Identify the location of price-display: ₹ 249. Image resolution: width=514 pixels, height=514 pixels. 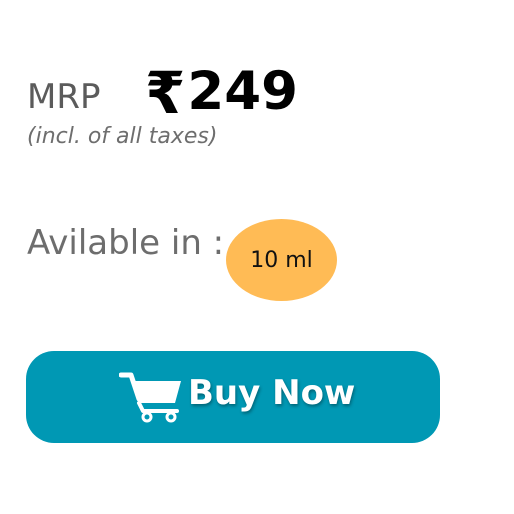
(221, 93).